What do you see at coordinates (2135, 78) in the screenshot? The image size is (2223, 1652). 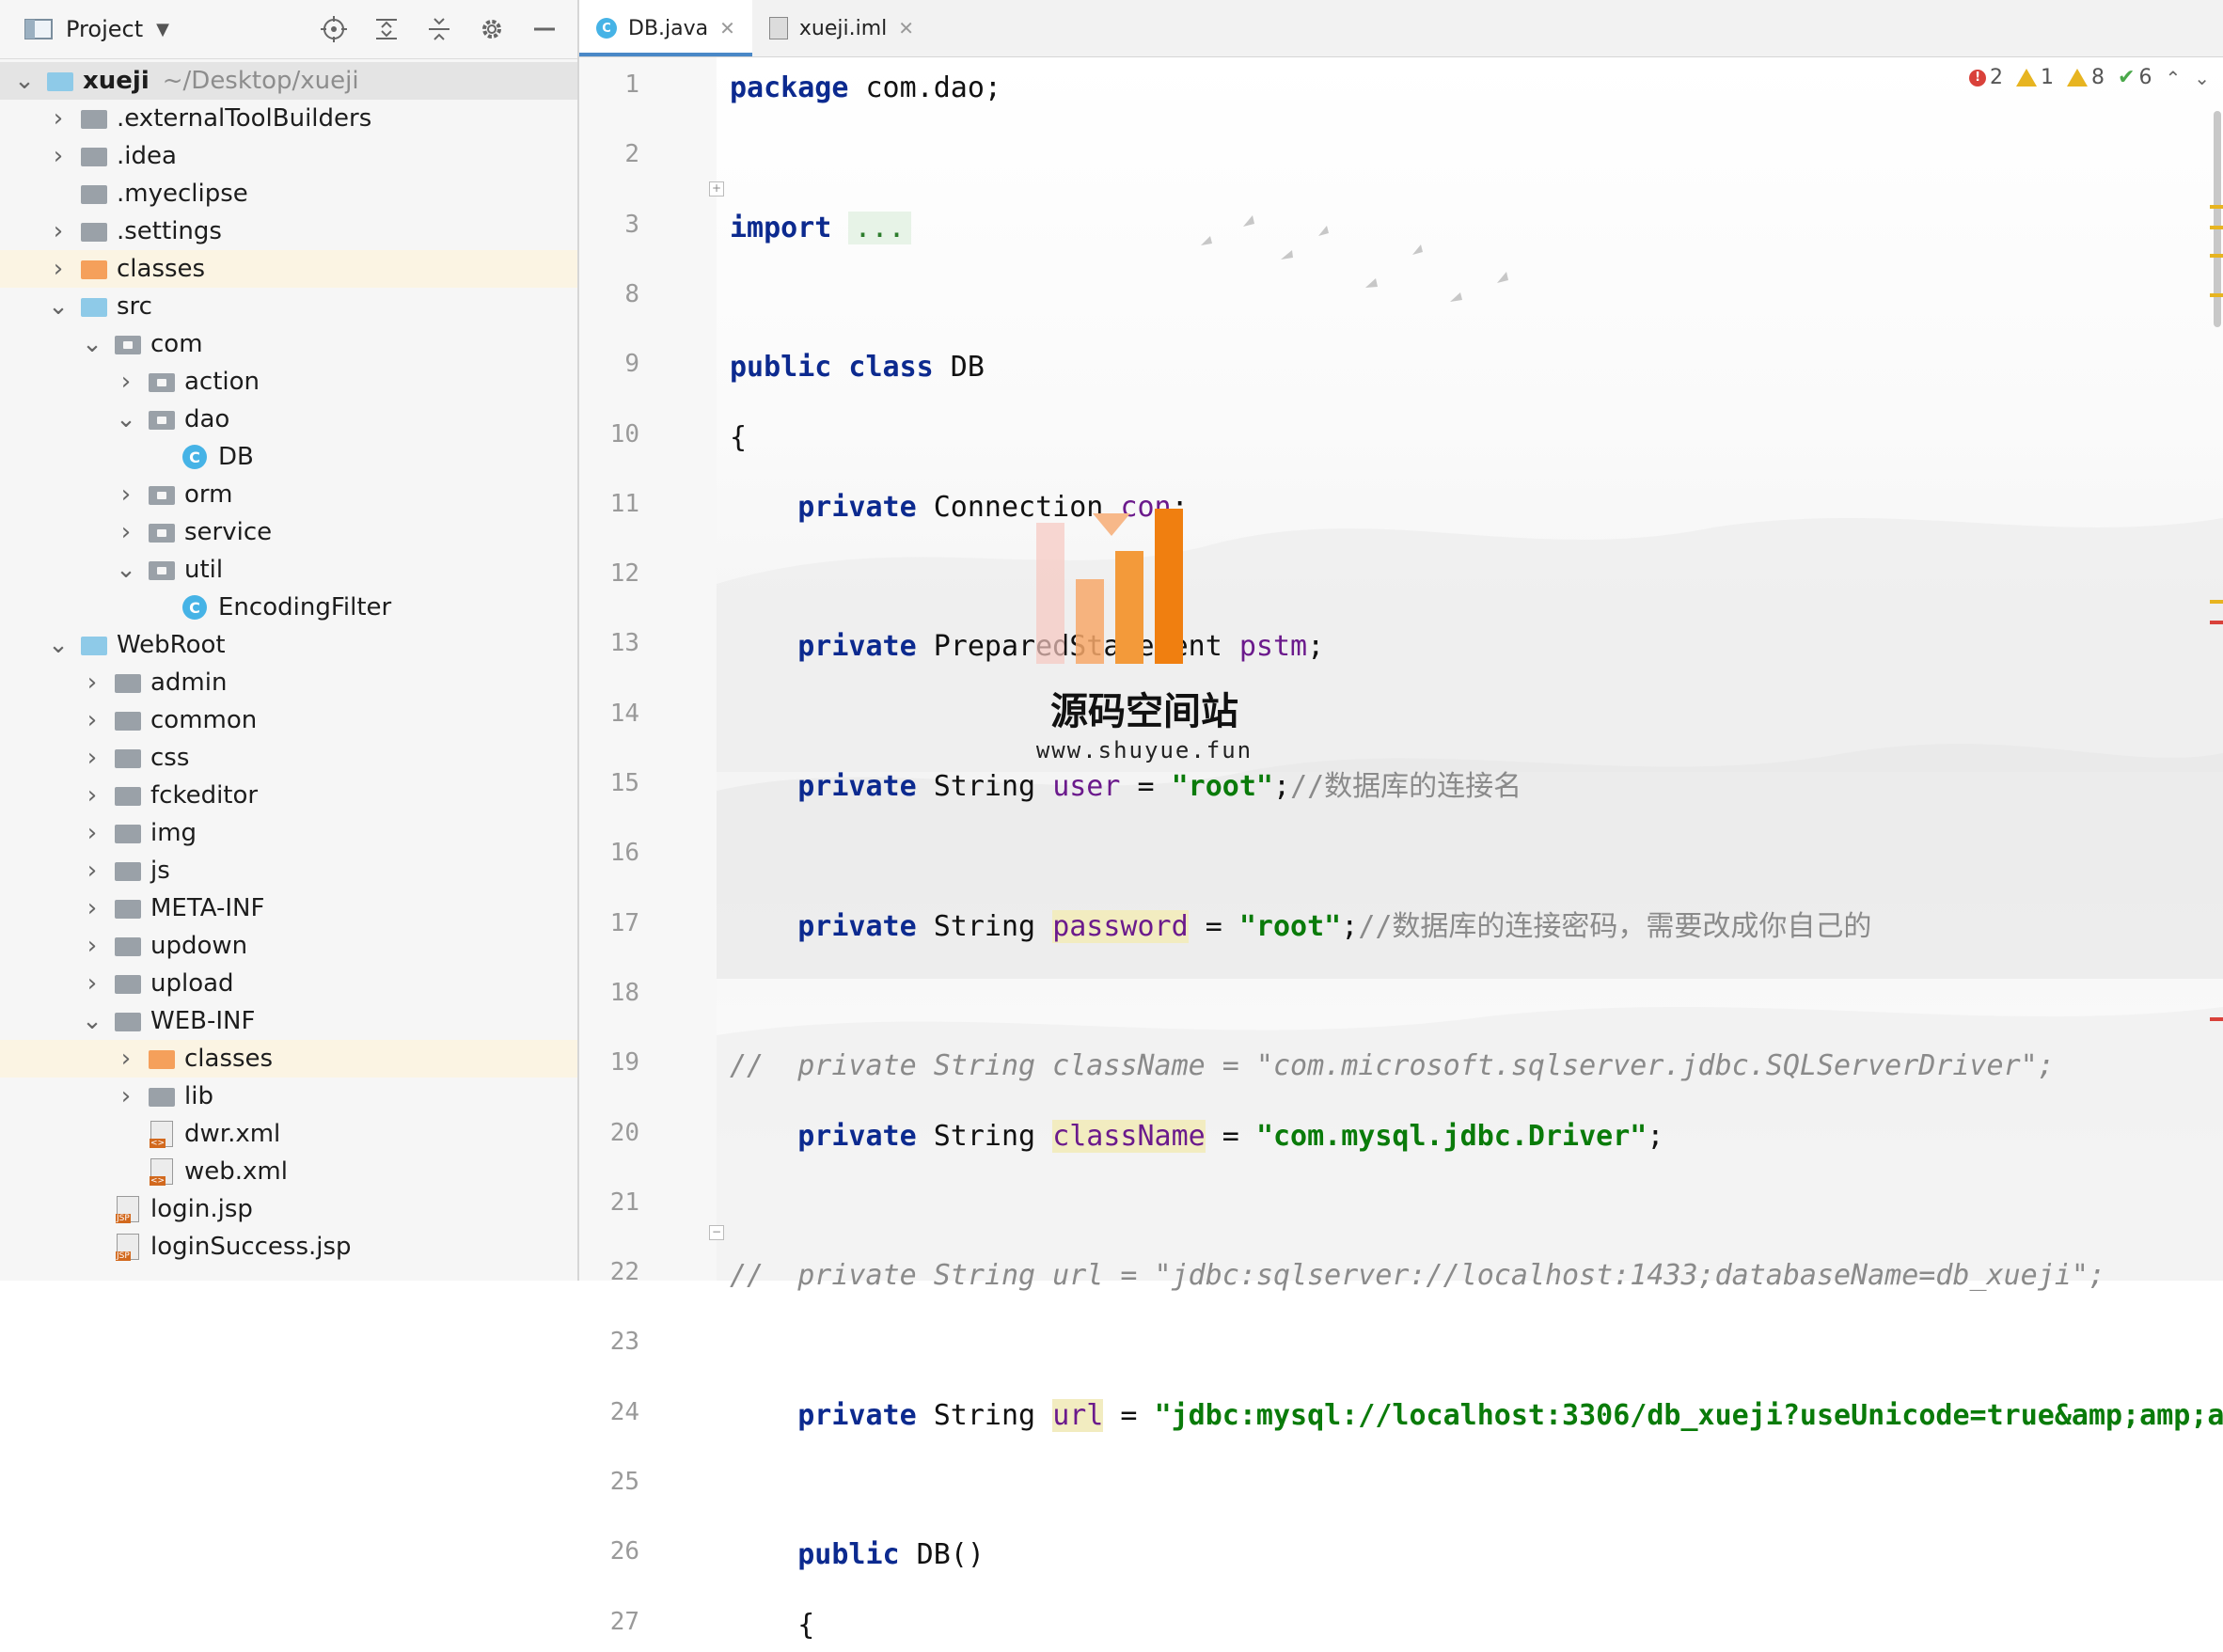 I see `typos-count: ✔ 6` at bounding box center [2135, 78].